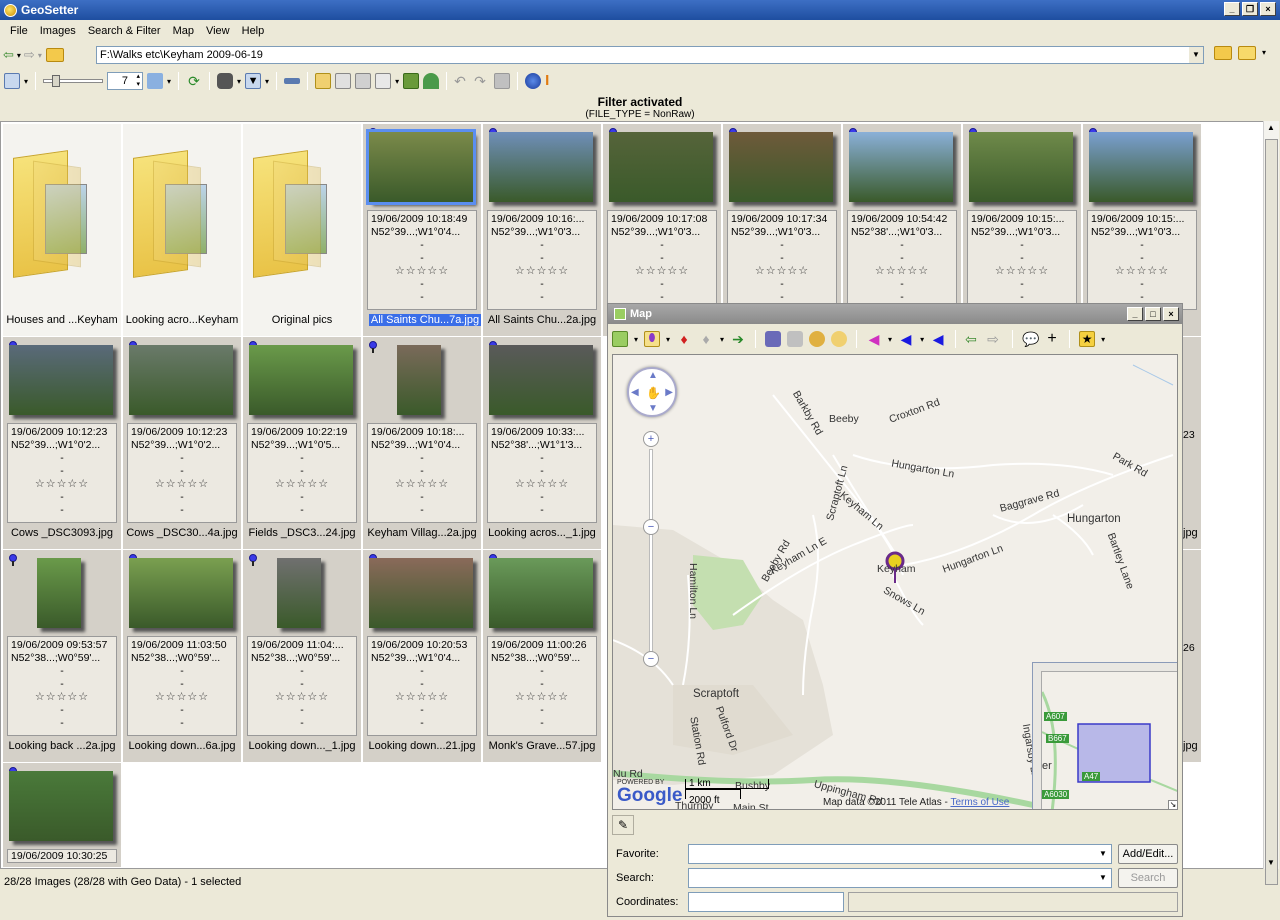 The image size is (1280, 920). Describe the element at coordinates (62, 815) in the screenshot. I see `image-thumbnail: 19/06/2009 10:30:25` at that location.